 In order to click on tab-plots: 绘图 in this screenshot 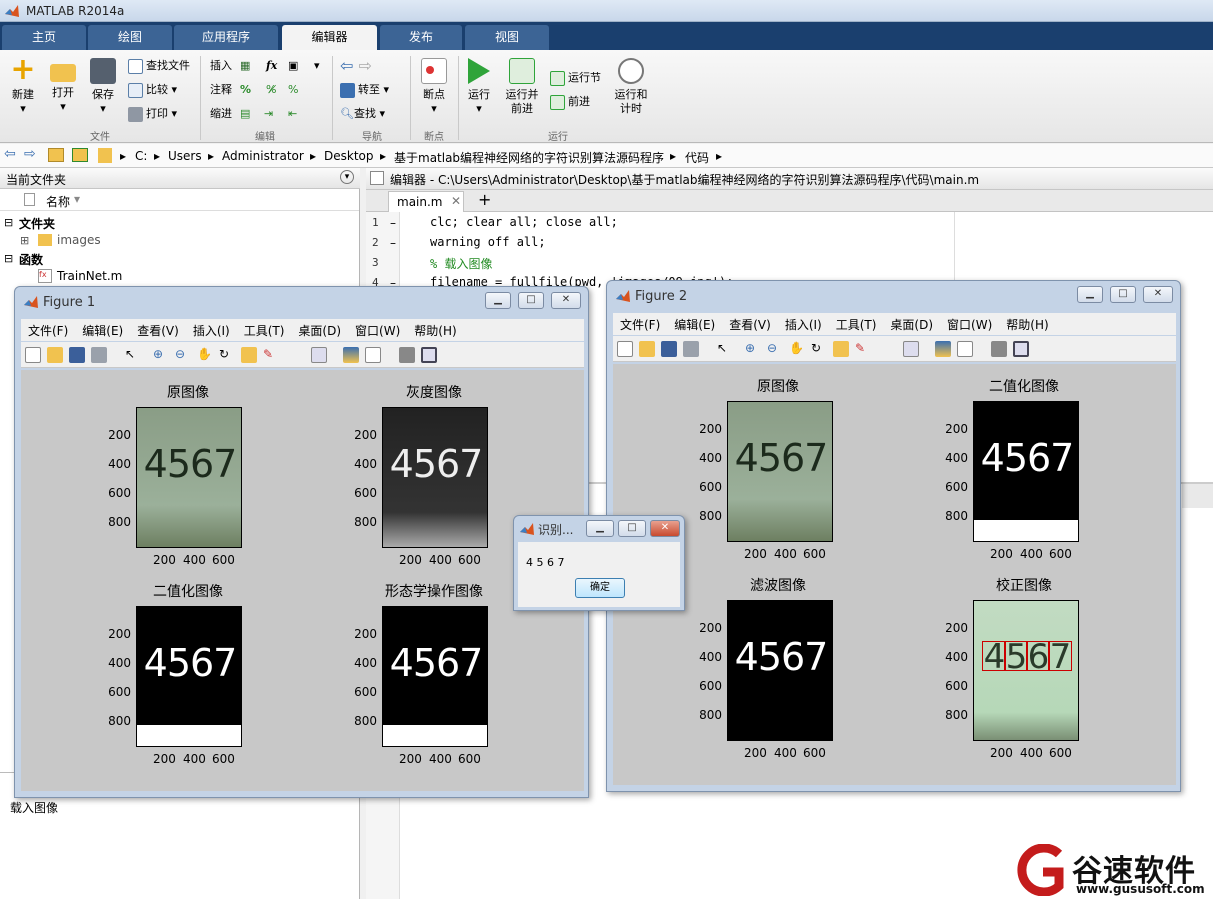, I will do `click(130, 37)`.